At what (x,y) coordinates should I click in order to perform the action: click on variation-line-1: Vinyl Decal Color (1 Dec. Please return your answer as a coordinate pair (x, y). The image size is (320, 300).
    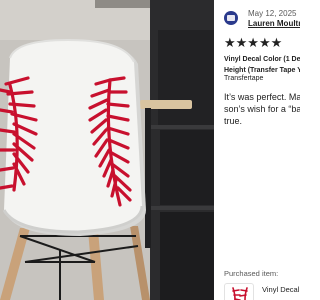
    Looking at the image, I should click on (262, 59).